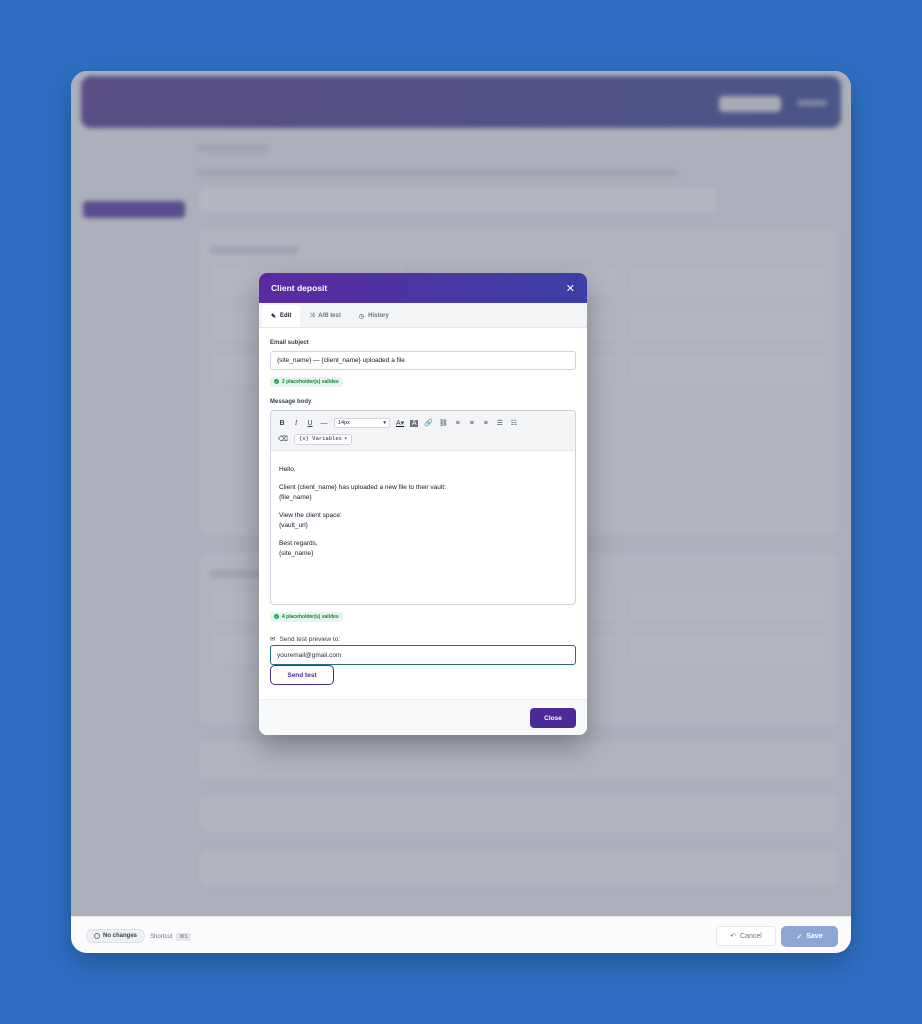 The height and width of the screenshot is (1024, 922). I want to click on shuffle-icon: ⤨, so click(312, 315).